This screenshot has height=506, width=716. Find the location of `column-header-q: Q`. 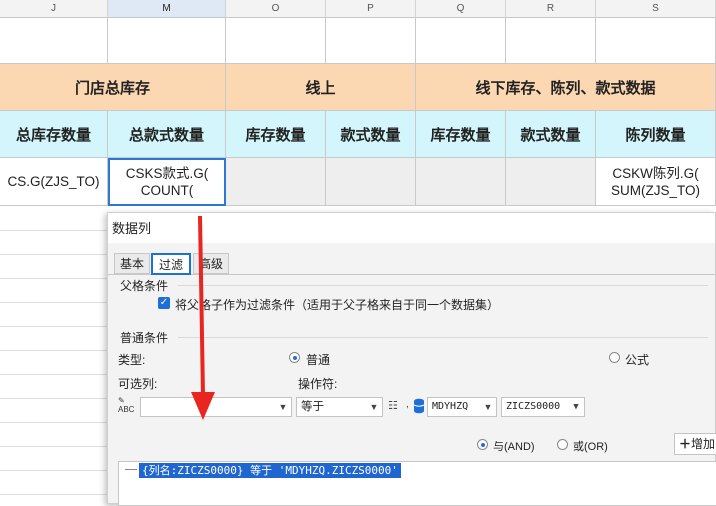

column-header-q: Q is located at coordinates (461, 9).